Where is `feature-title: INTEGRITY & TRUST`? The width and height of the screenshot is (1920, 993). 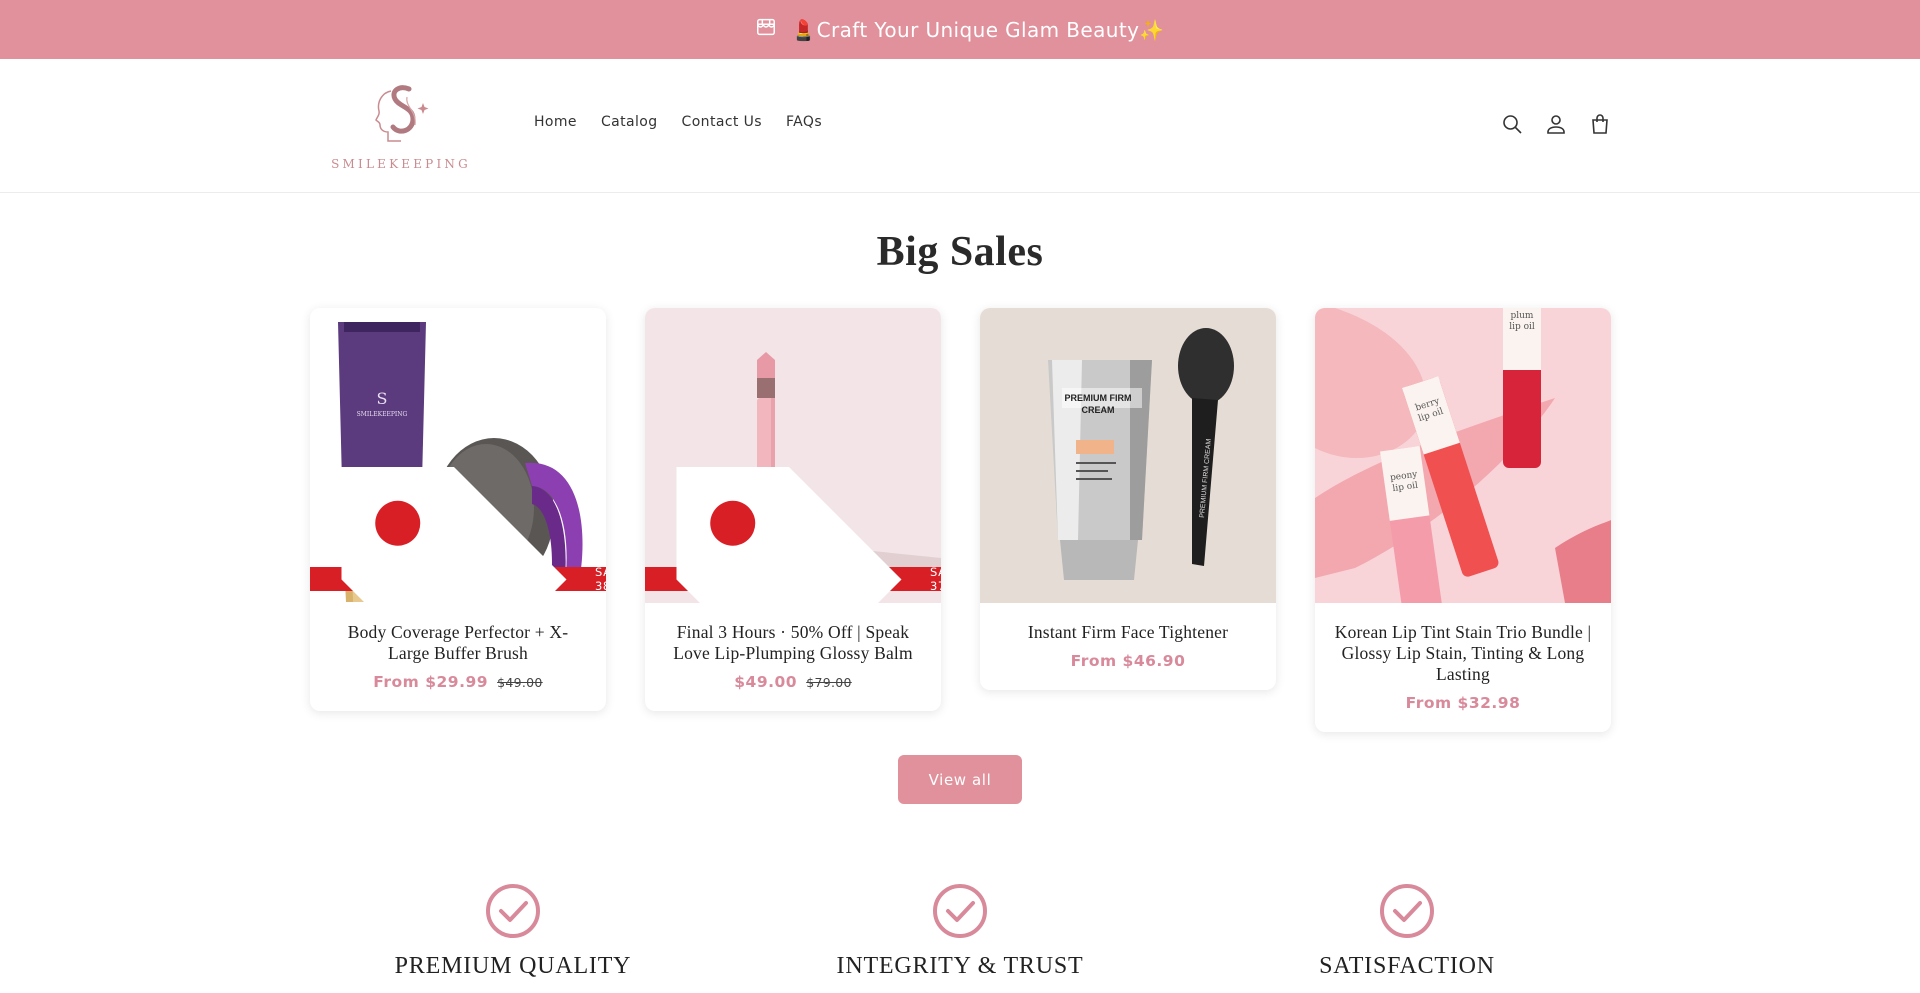 feature-title: INTEGRITY & TRUST is located at coordinates (960, 966).